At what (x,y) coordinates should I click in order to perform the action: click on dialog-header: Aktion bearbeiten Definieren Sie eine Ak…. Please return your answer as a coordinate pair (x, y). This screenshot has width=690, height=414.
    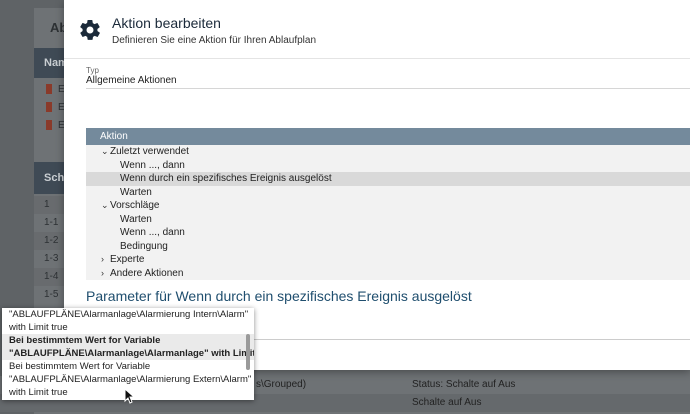
    Looking at the image, I should click on (377, 29).